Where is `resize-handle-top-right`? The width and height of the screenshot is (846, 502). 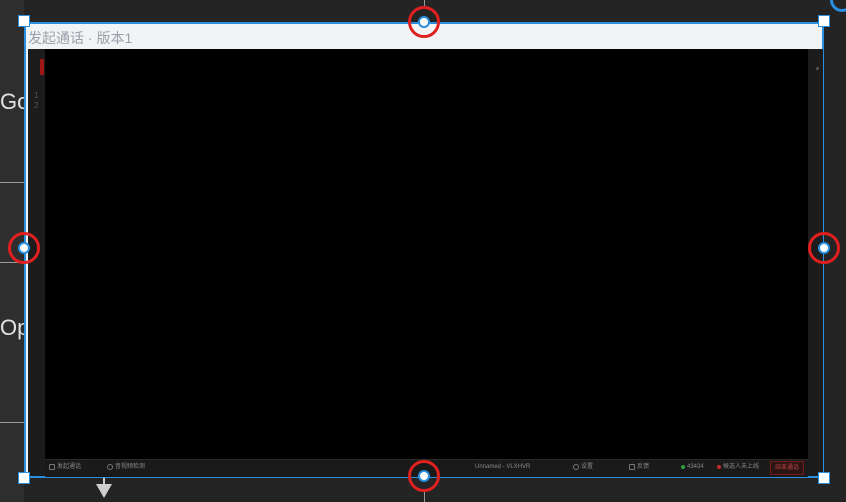
resize-handle-top-right is located at coordinates (824, 21).